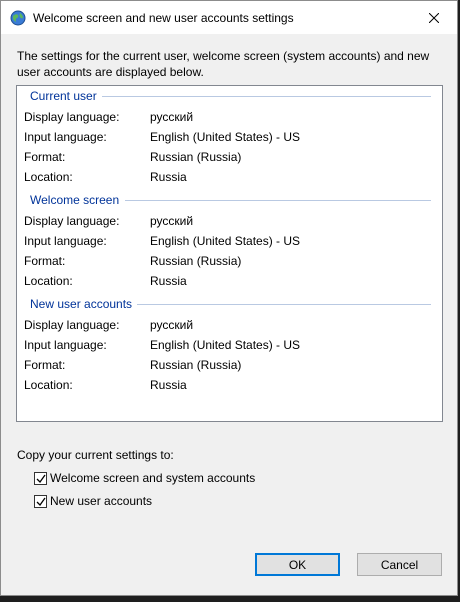 This screenshot has height=602, width=460. I want to click on welcome-screen-checkbox, so click(40, 478).